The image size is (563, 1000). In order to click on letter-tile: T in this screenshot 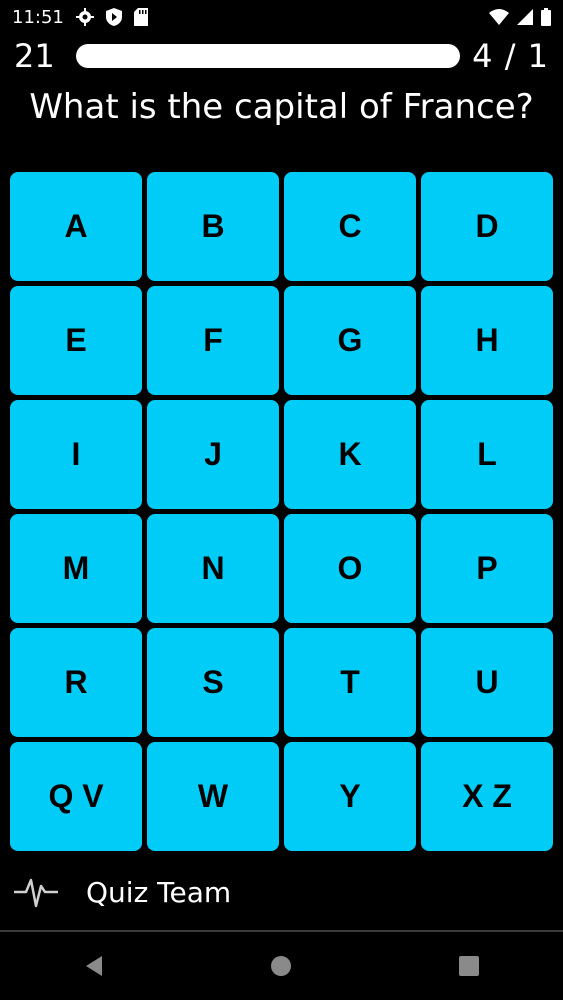, I will do `click(350, 682)`.